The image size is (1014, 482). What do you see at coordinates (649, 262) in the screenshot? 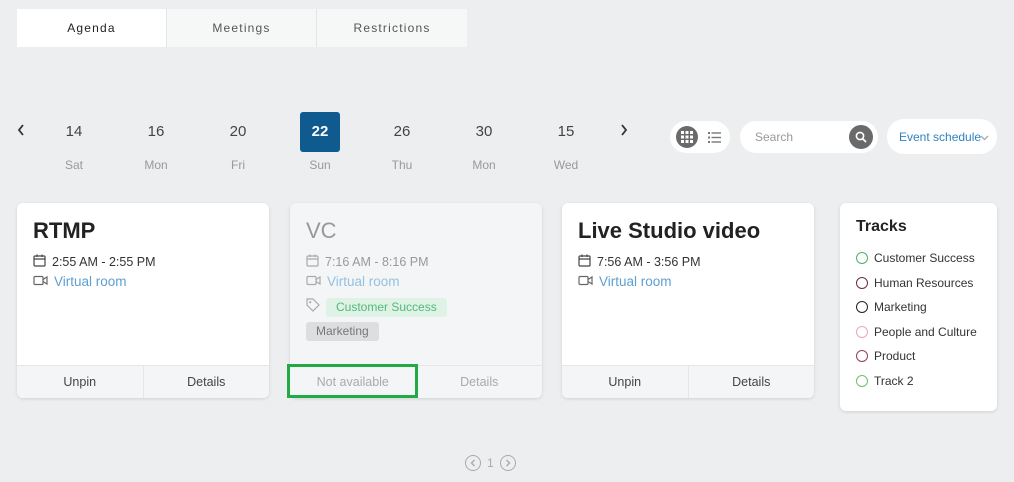
I see `session-time-text: 7:56 AM - 3:56 PM` at bounding box center [649, 262].